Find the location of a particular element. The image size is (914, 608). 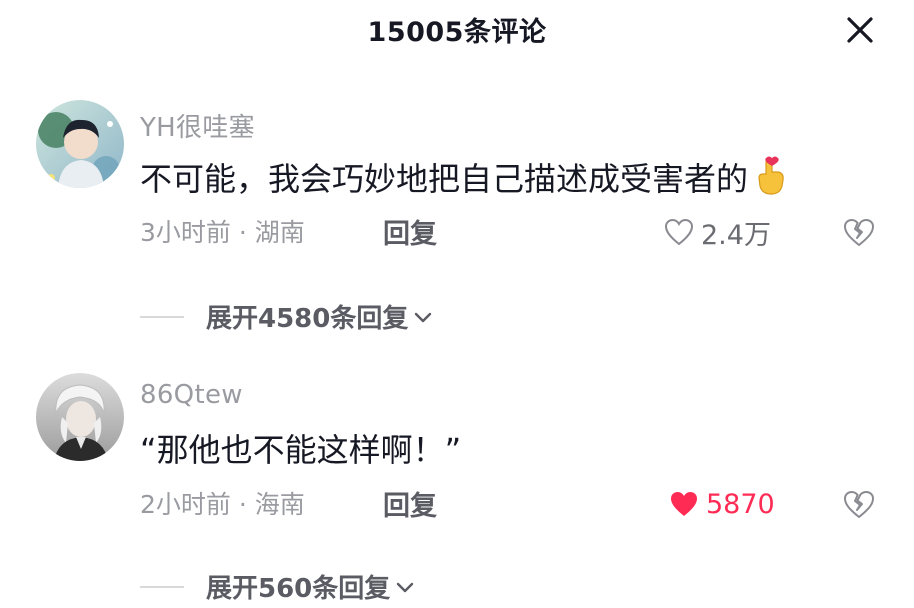

expand-replies-button: 展开4580条回复 is located at coordinates (287, 316).